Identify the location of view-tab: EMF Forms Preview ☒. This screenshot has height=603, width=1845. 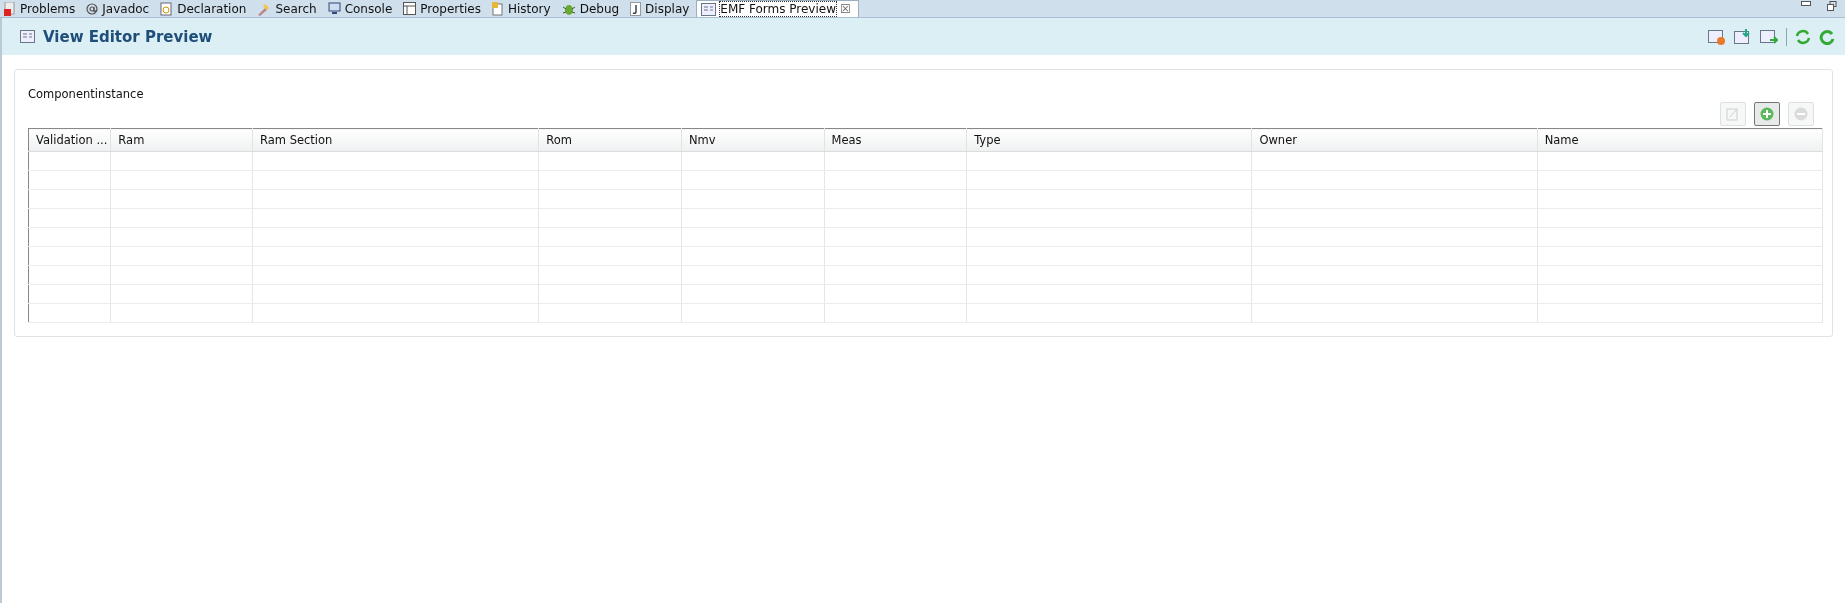
(777, 8).